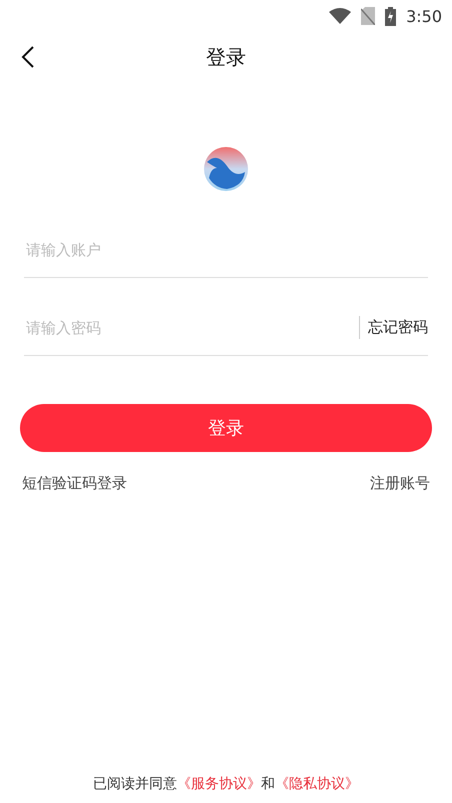 The image size is (452, 803). I want to click on agreement-text: 已阅读并同意《服务协议》和《隐私协议》, so click(226, 784).